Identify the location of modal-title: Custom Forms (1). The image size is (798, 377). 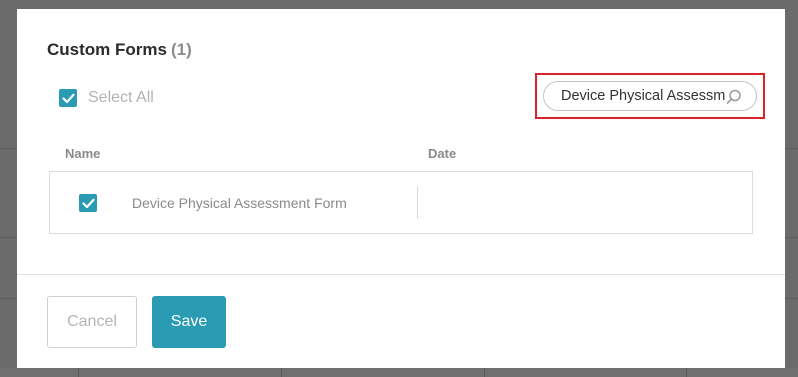
(119, 50).